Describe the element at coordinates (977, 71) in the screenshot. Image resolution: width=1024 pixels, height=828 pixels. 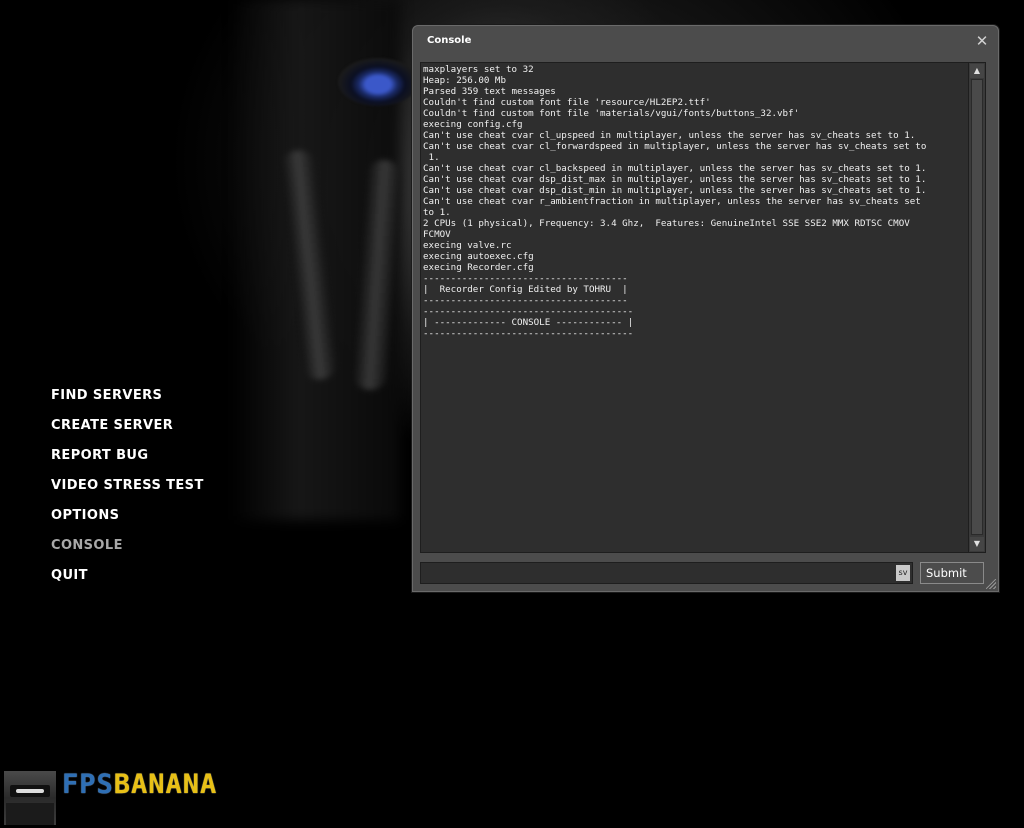
I see `scroll-up-icon: ▲` at that location.